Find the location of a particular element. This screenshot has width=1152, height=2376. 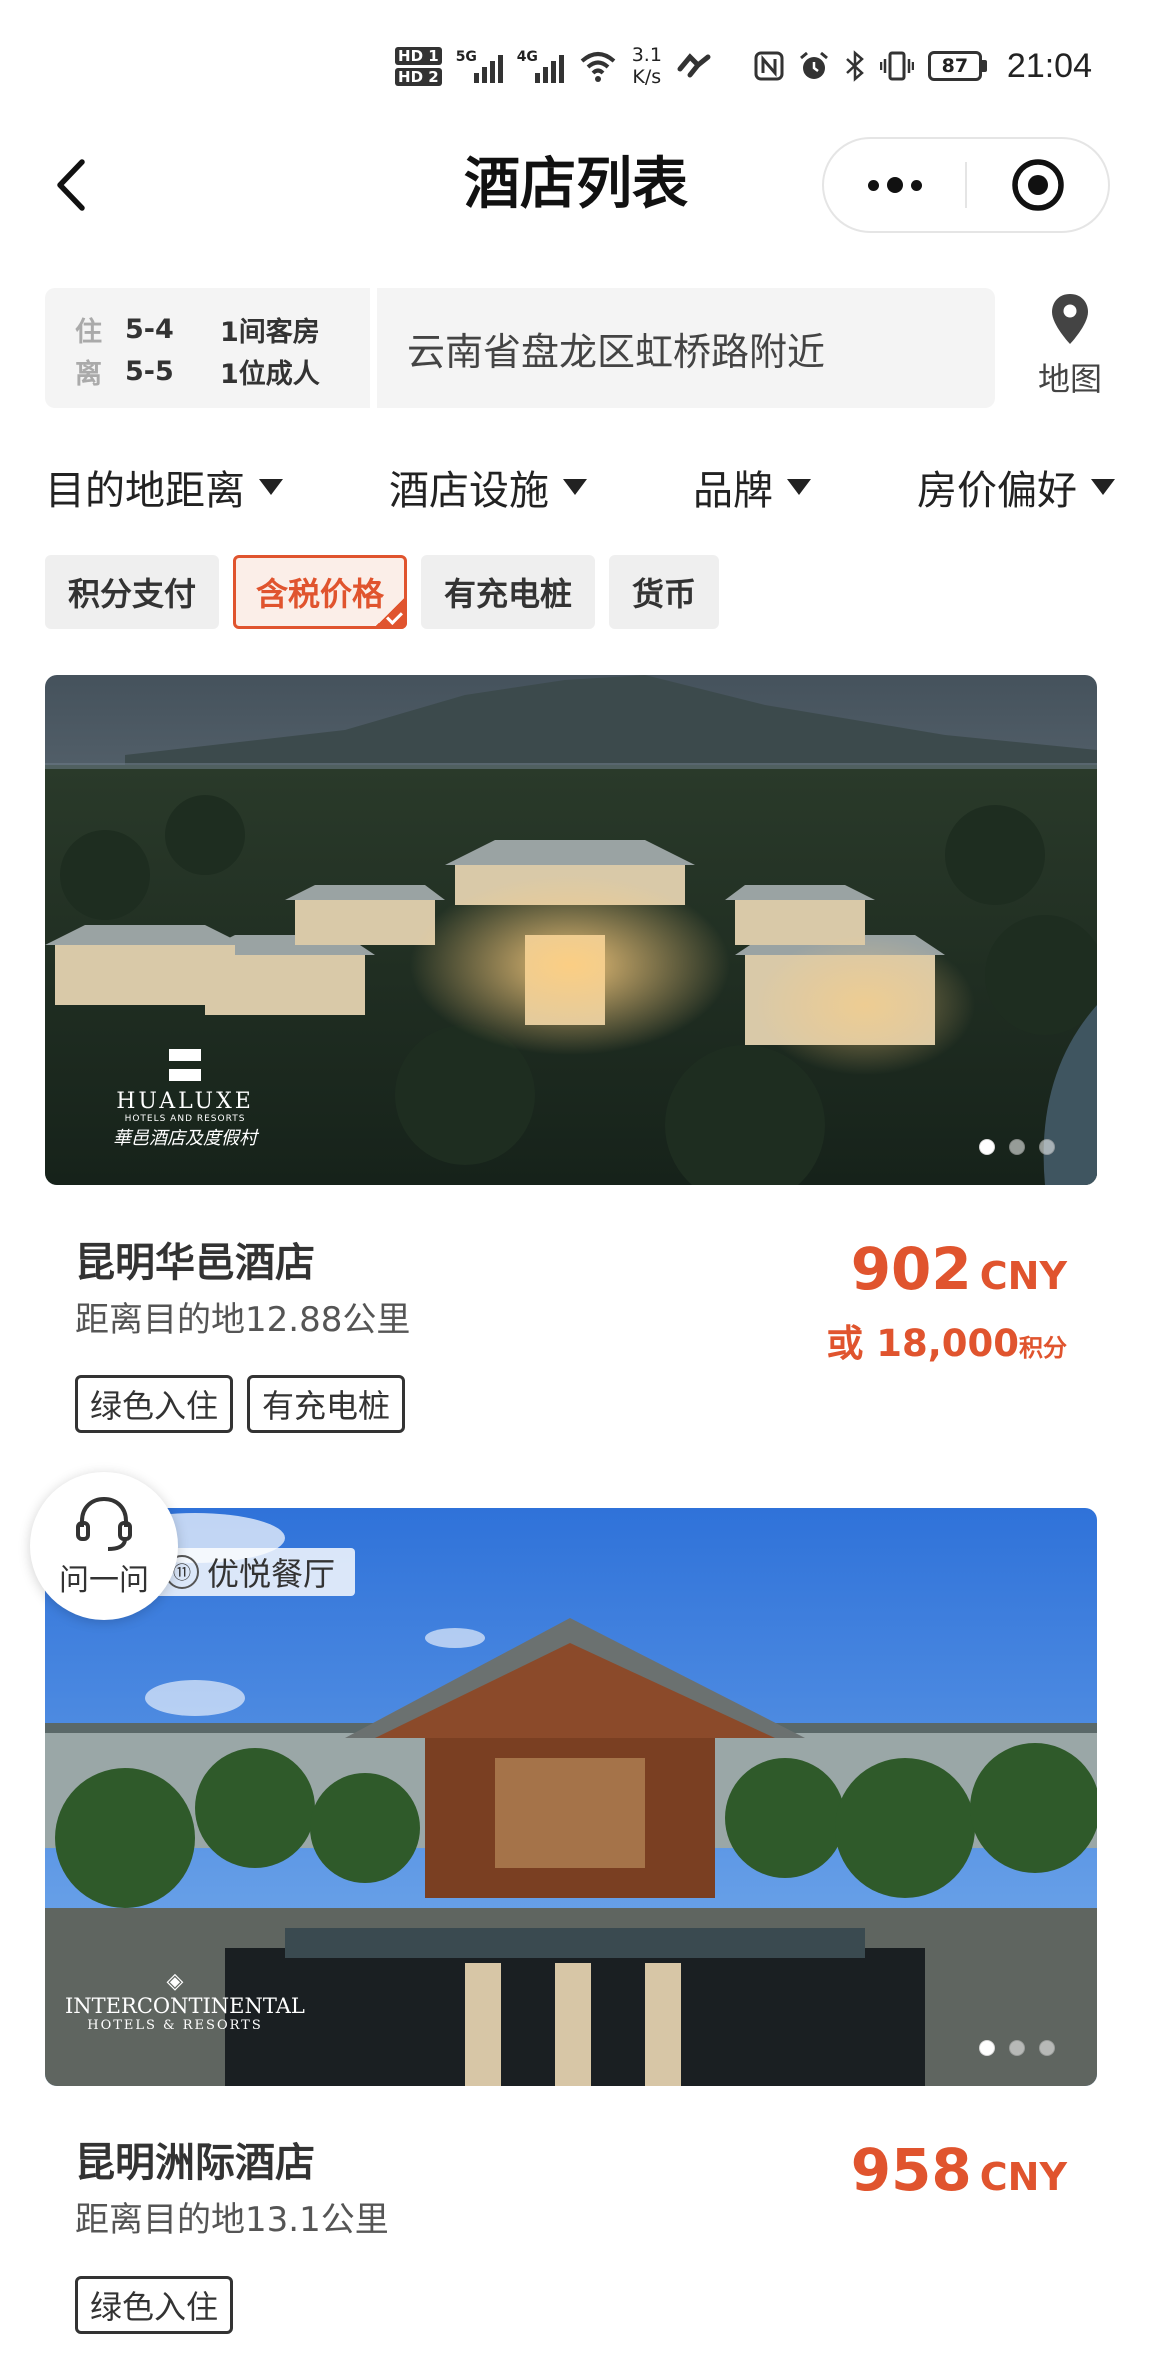

wifi-icon is located at coordinates (598, 67).